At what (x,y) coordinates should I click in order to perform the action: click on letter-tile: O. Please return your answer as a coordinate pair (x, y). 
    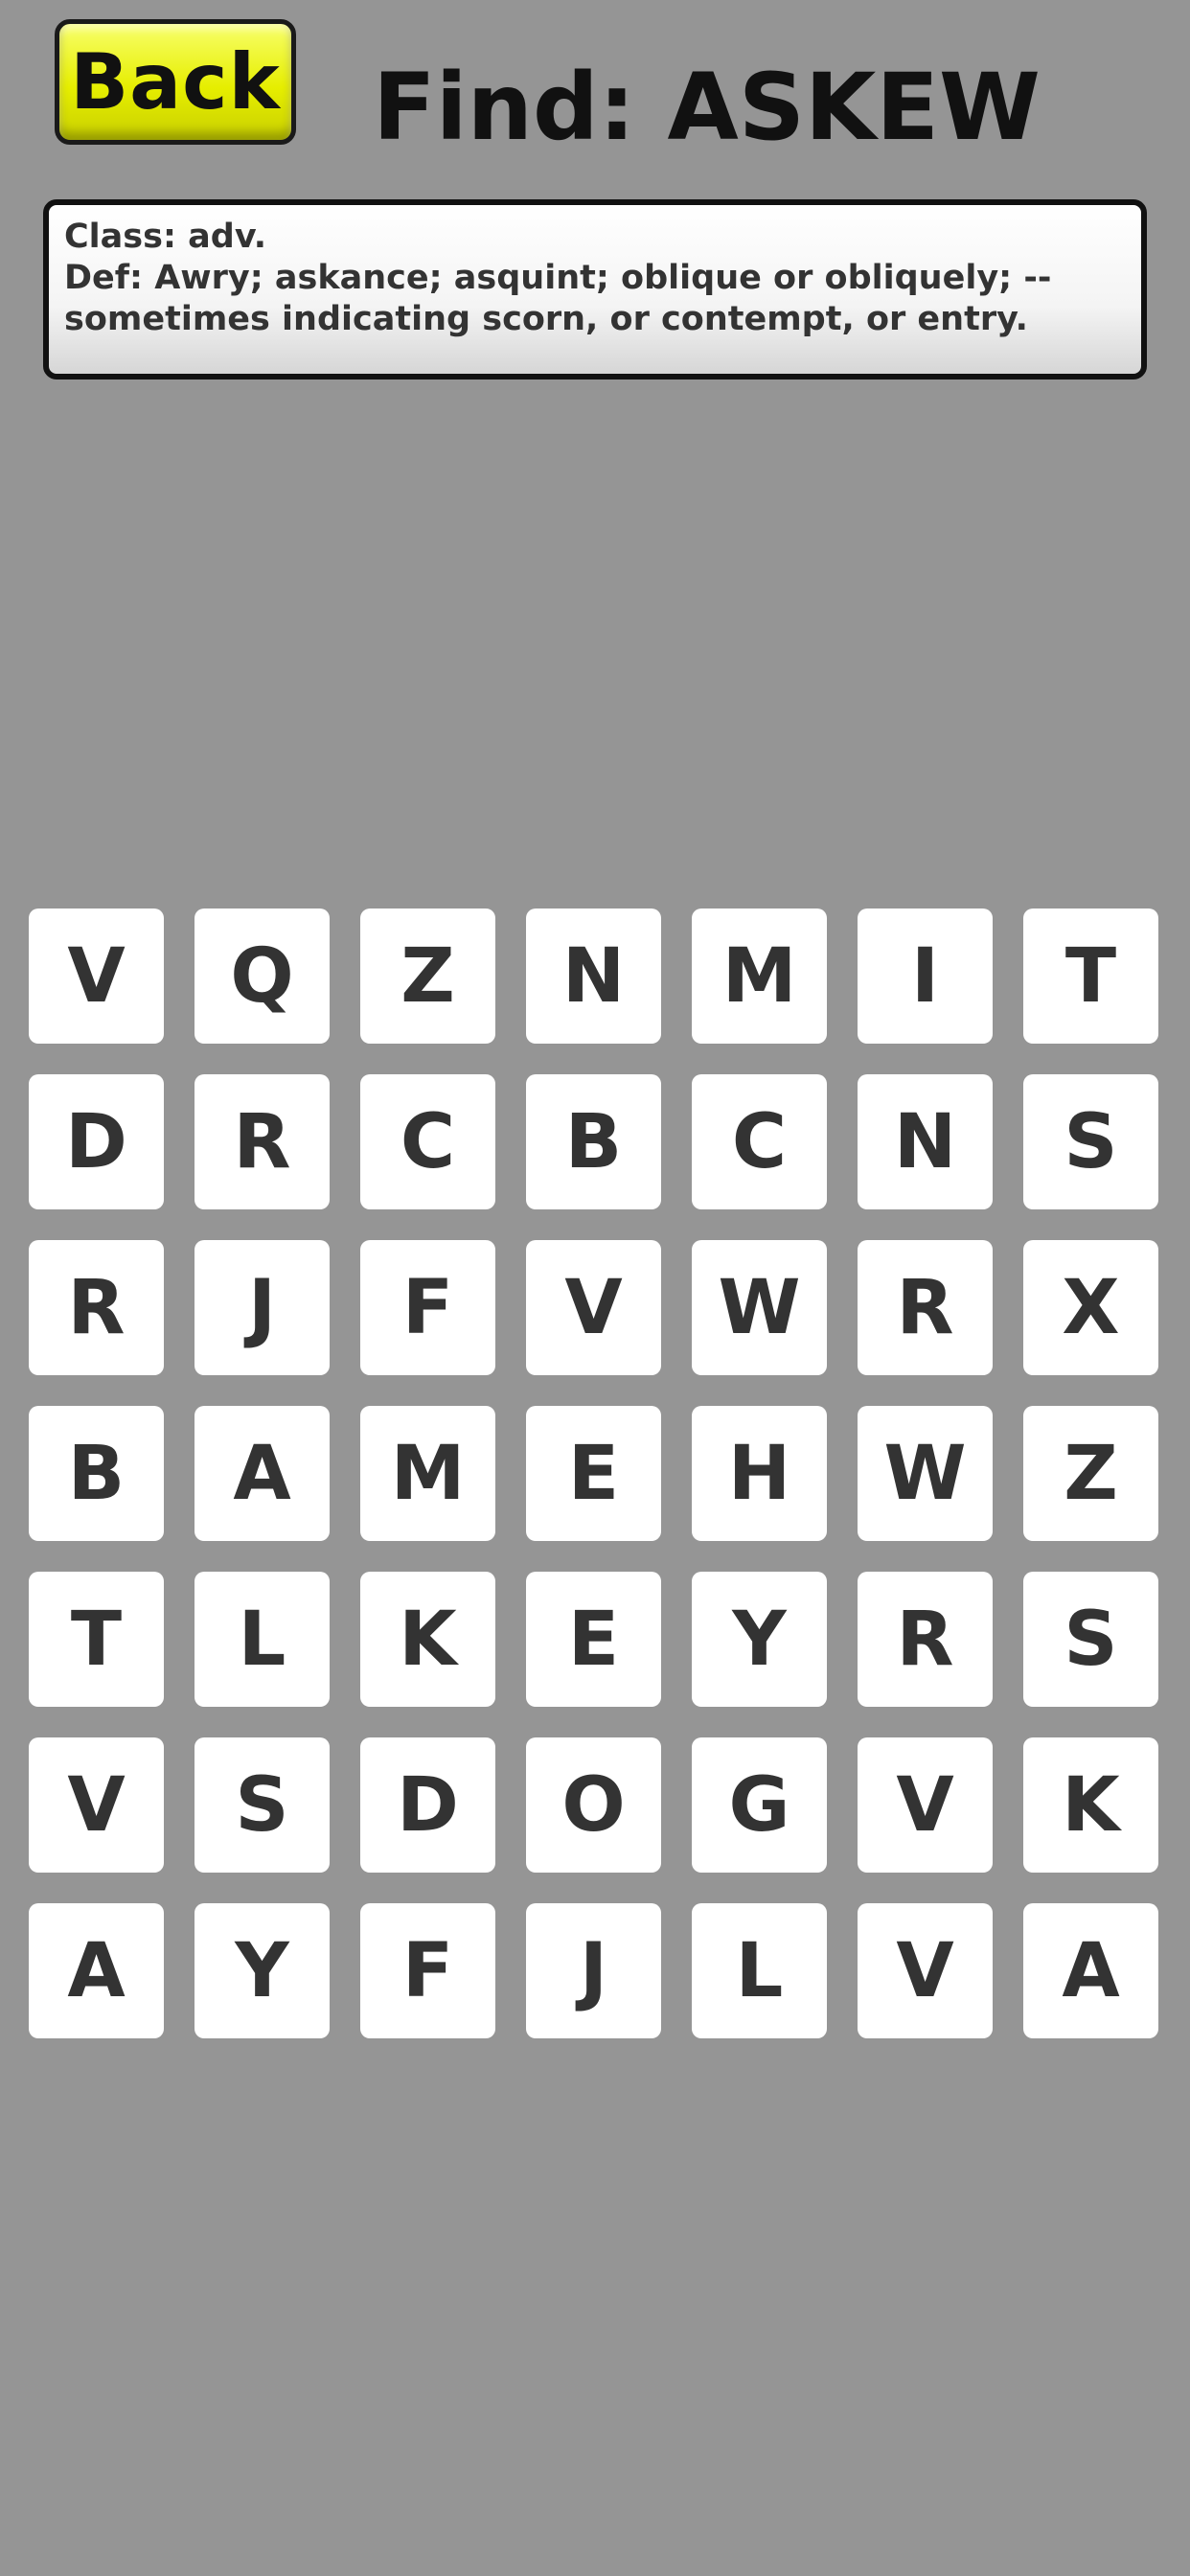
    Looking at the image, I should click on (593, 1805).